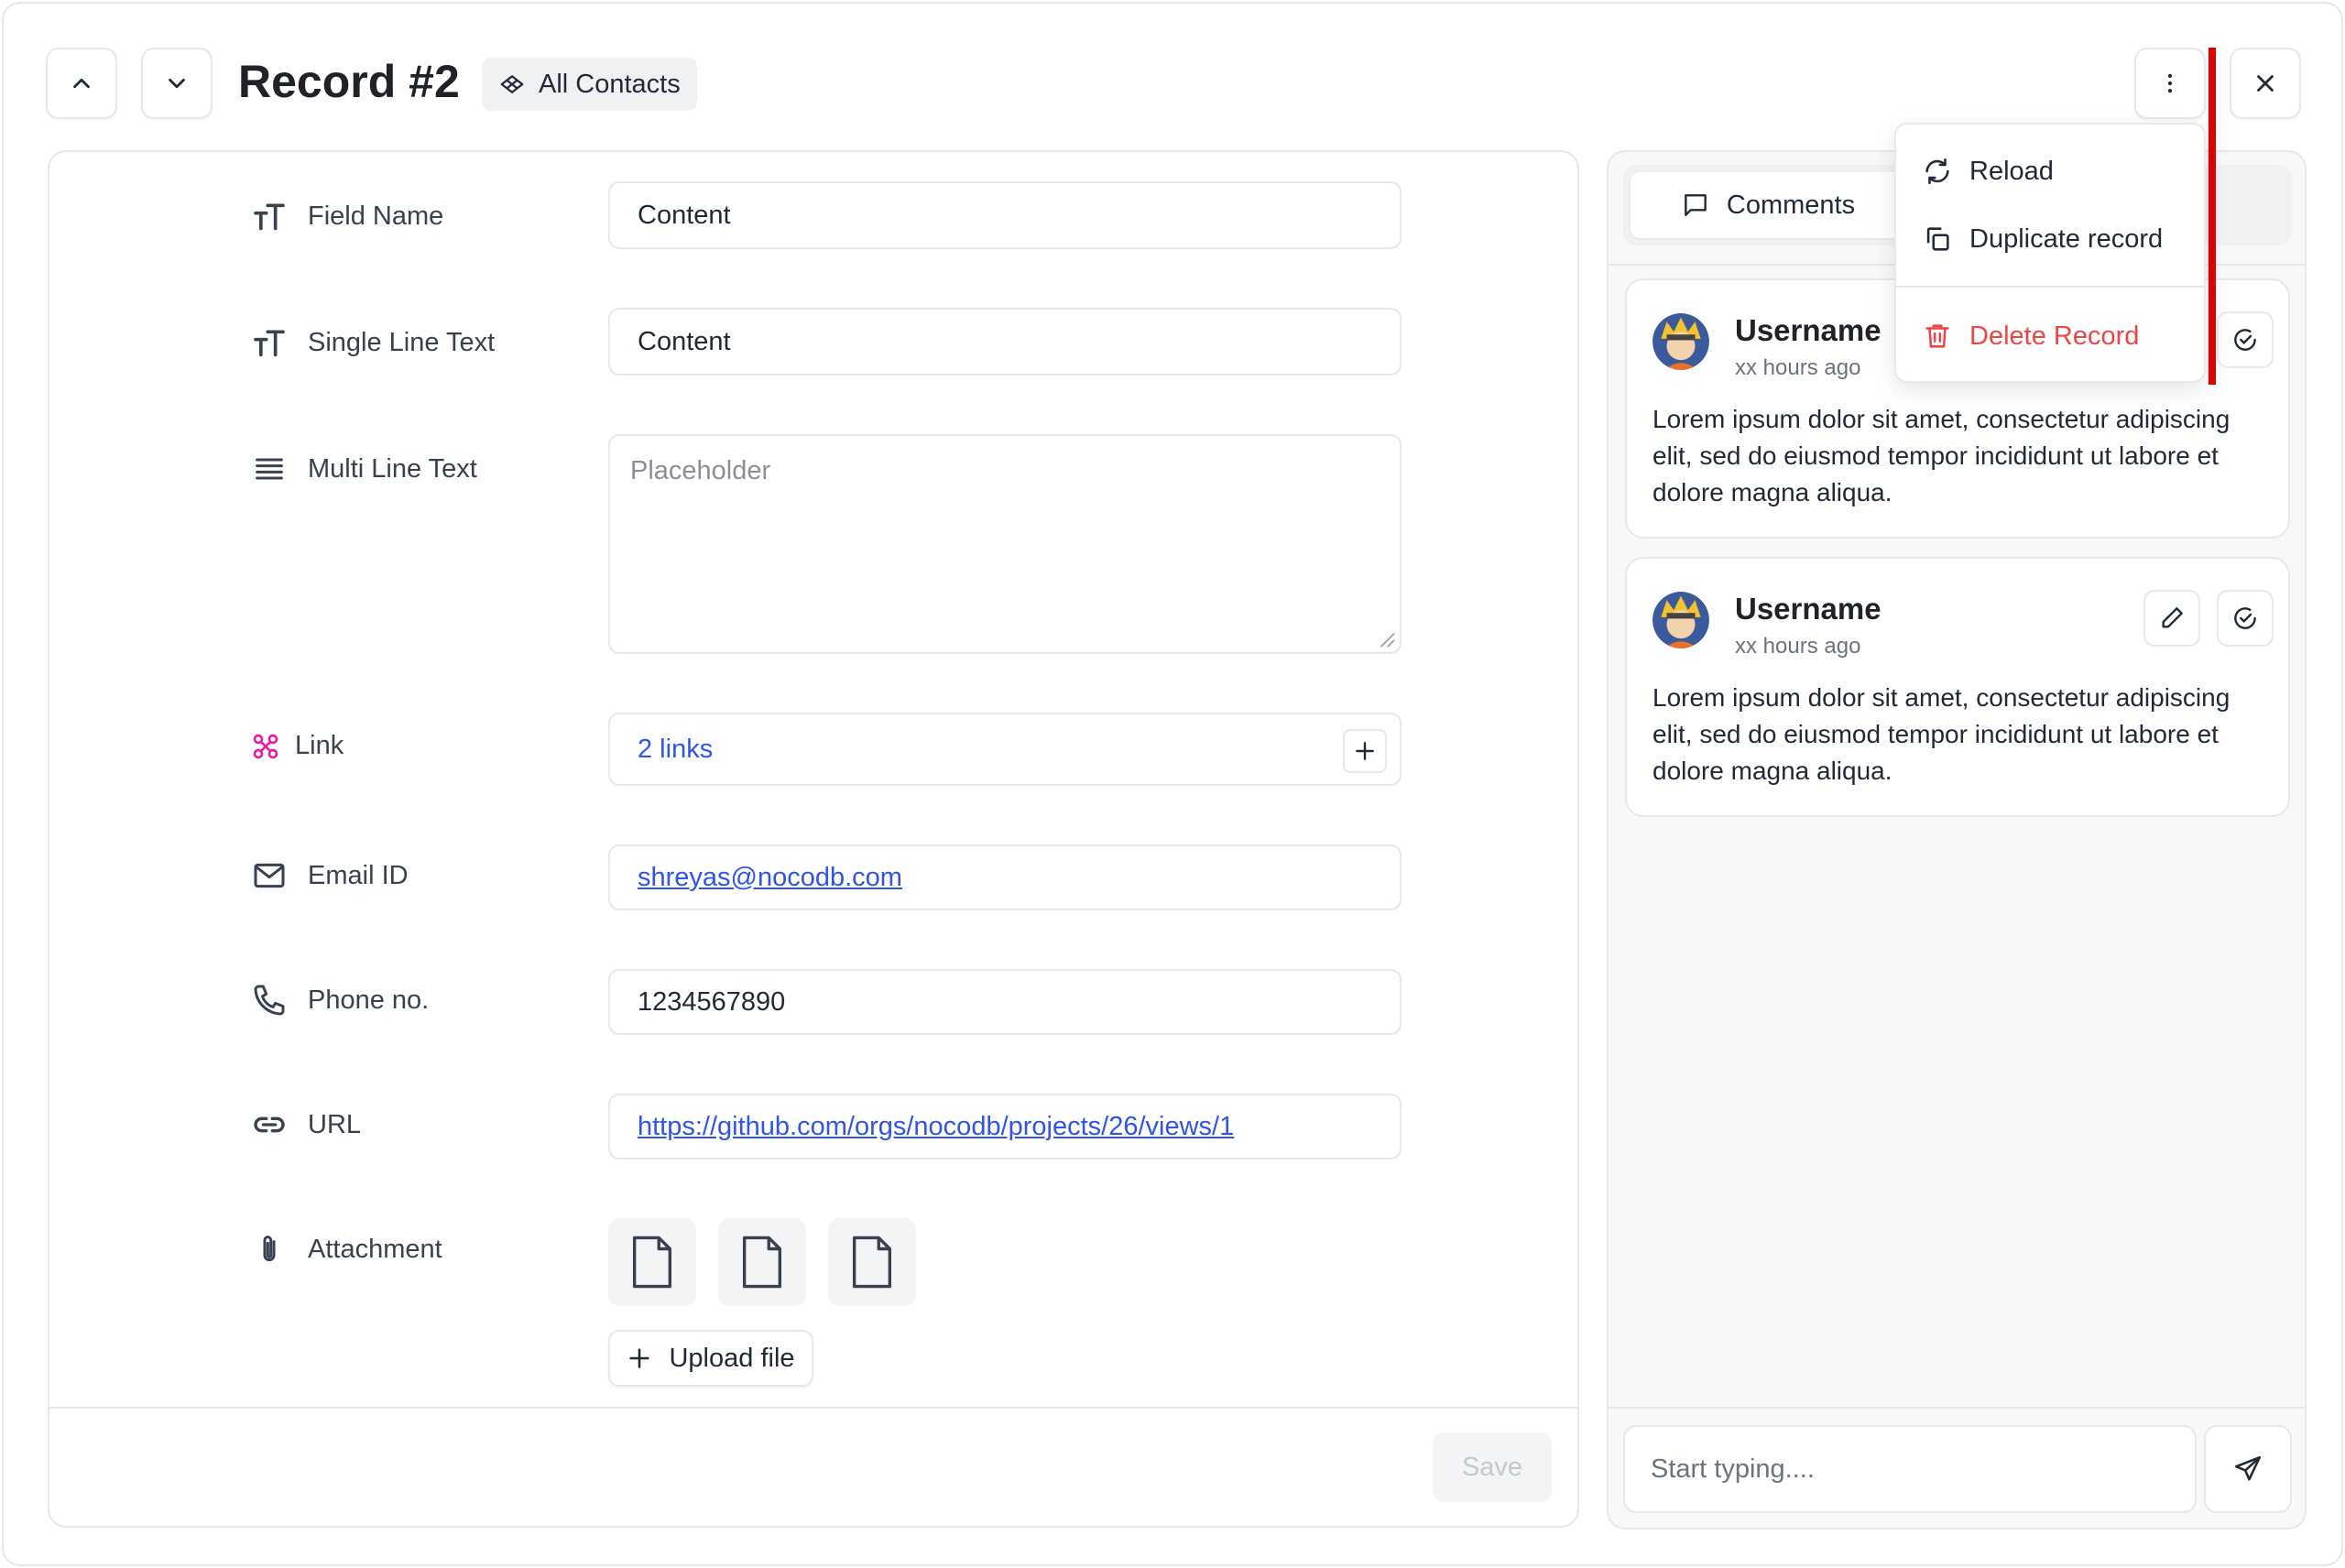  What do you see at coordinates (346, 1249) in the screenshot?
I see `field-label-attachment: Attachment` at bounding box center [346, 1249].